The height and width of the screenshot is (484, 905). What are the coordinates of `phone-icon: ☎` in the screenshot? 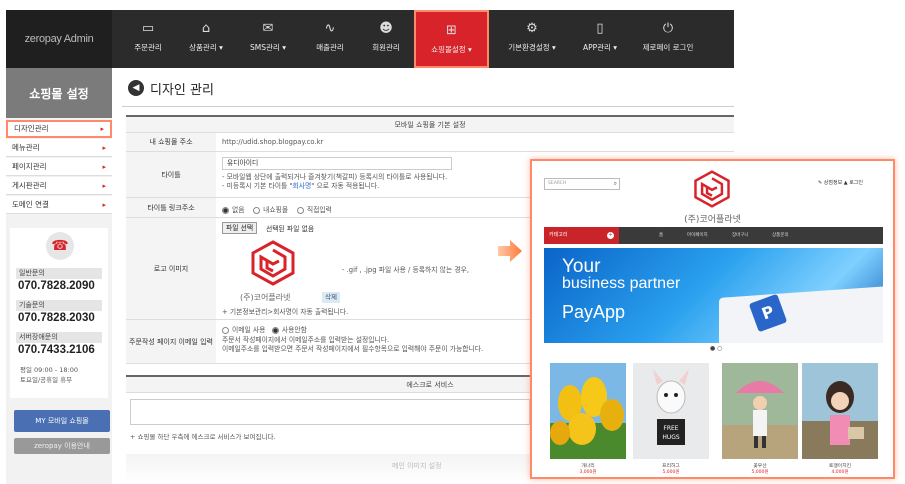 It's located at (60, 246).